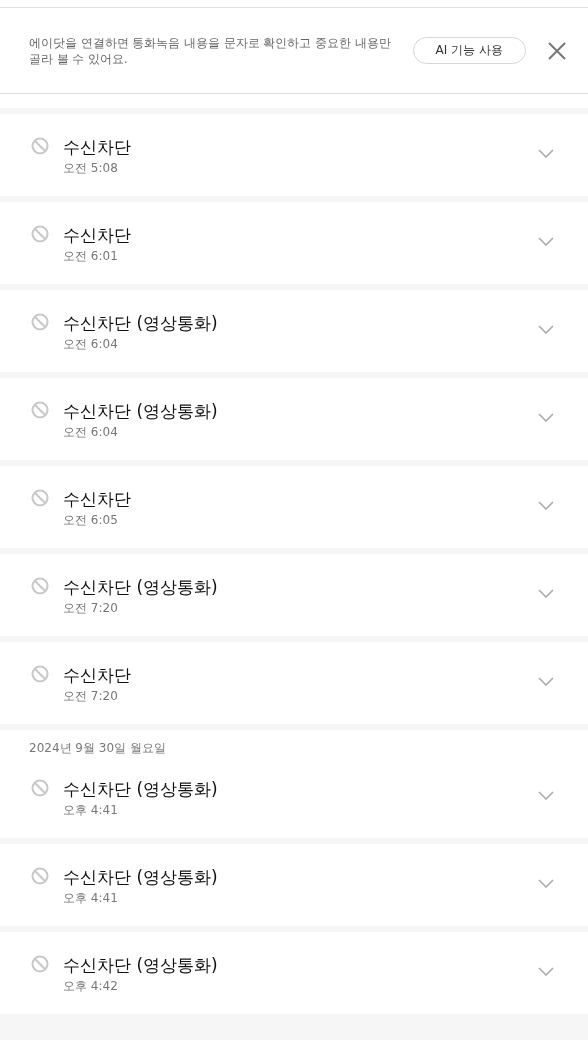 The height and width of the screenshot is (1040, 588). What do you see at coordinates (90, 256) in the screenshot?
I see `call-time: 오전 6:01` at bounding box center [90, 256].